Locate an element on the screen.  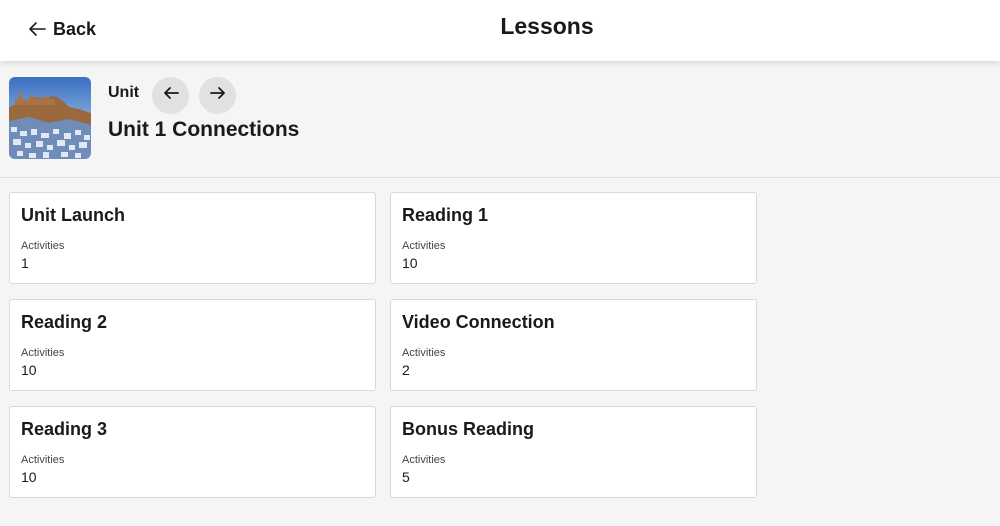
next-unit-button is located at coordinates (217, 95).